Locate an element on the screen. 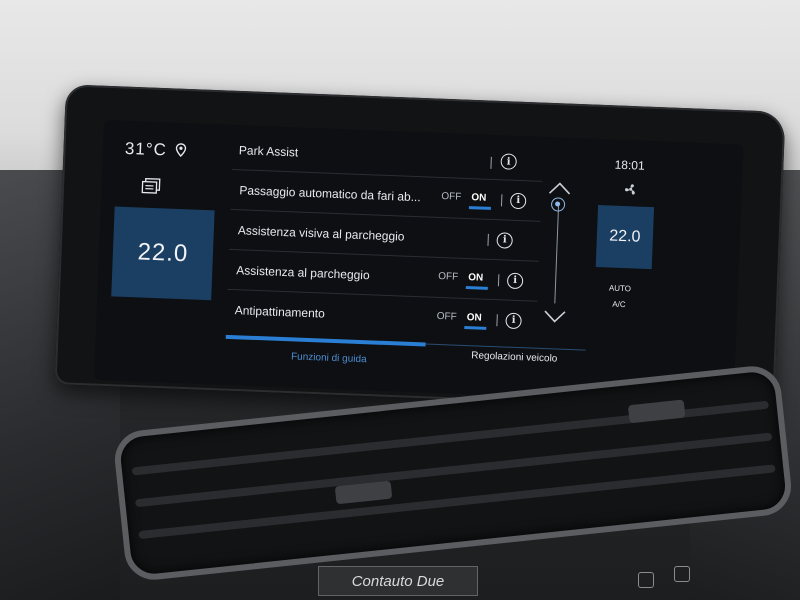 Image resolution: width=800 pixels, height=600 pixels. passenger-temperature-tile: 22.0 is located at coordinates (625, 237).